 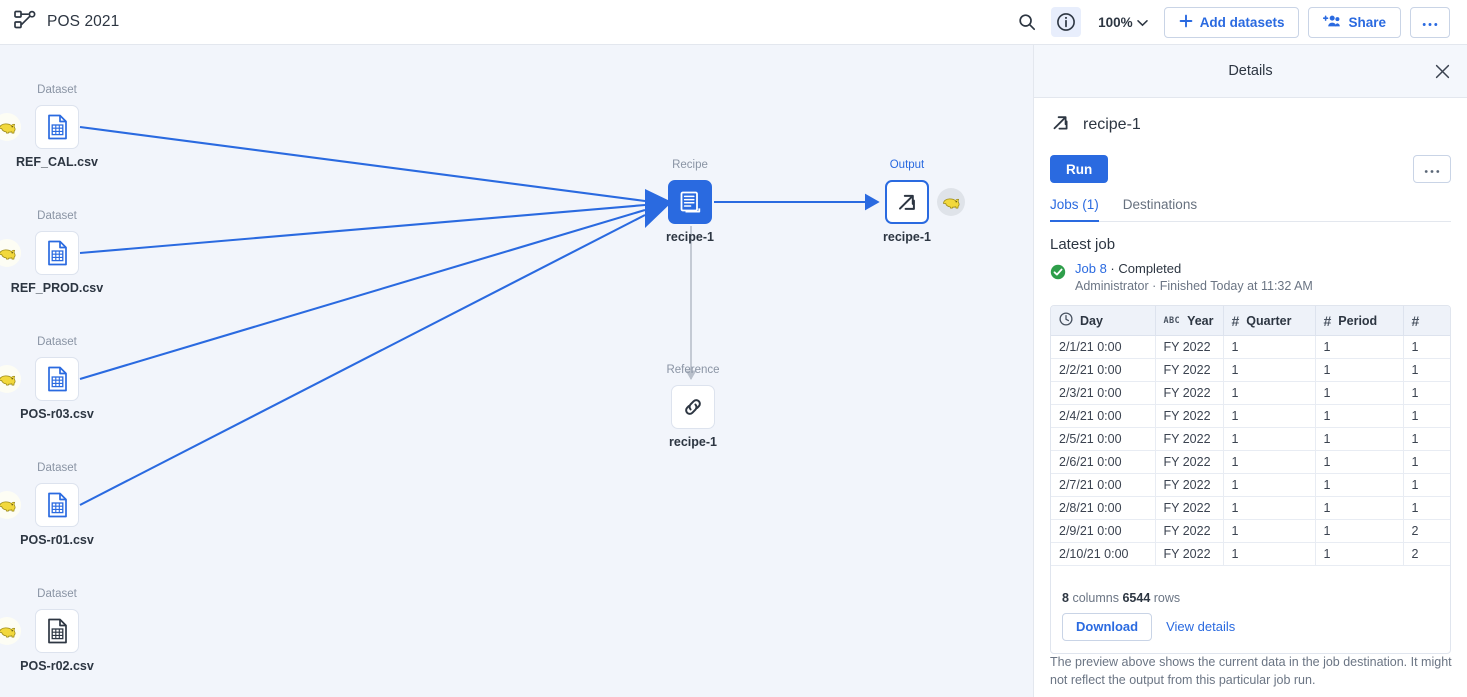 What do you see at coordinates (1066, 320) in the screenshot?
I see `clock-icon` at bounding box center [1066, 320].